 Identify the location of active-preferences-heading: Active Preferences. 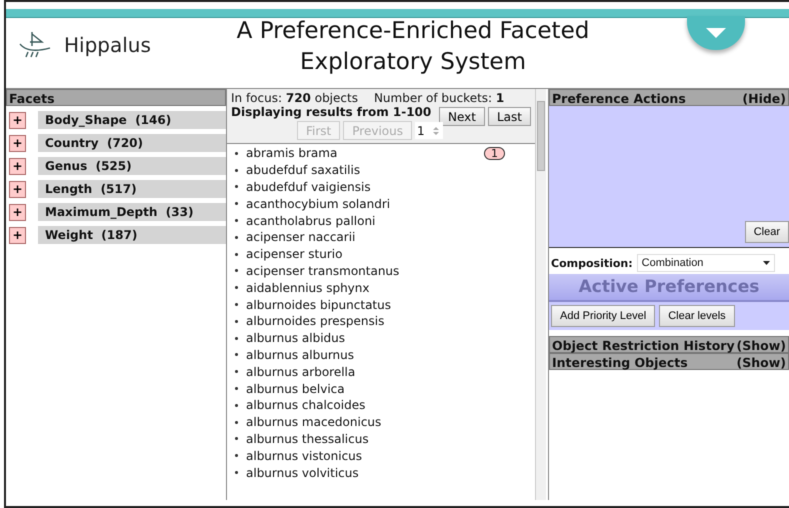
(669, 288).